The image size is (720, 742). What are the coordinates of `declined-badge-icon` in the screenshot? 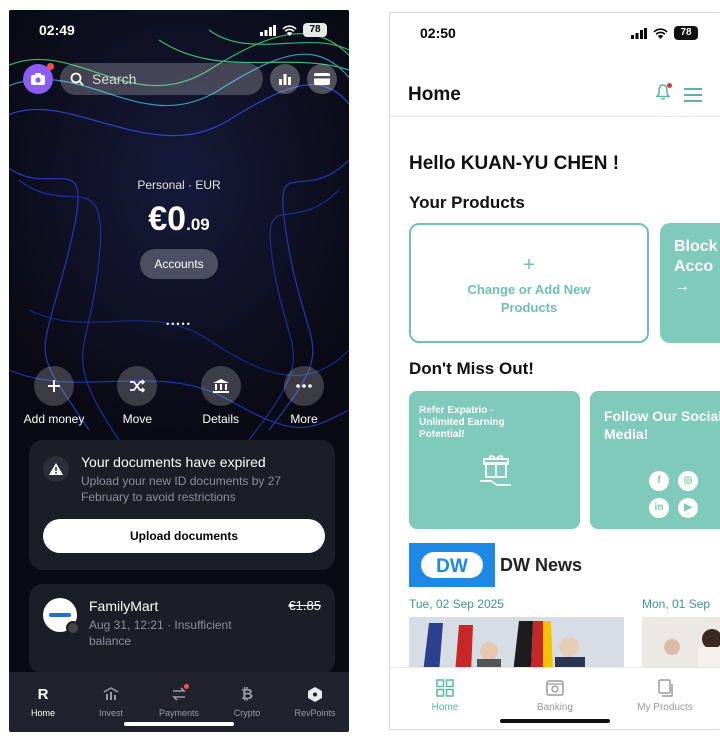 It's located at (73, 628).